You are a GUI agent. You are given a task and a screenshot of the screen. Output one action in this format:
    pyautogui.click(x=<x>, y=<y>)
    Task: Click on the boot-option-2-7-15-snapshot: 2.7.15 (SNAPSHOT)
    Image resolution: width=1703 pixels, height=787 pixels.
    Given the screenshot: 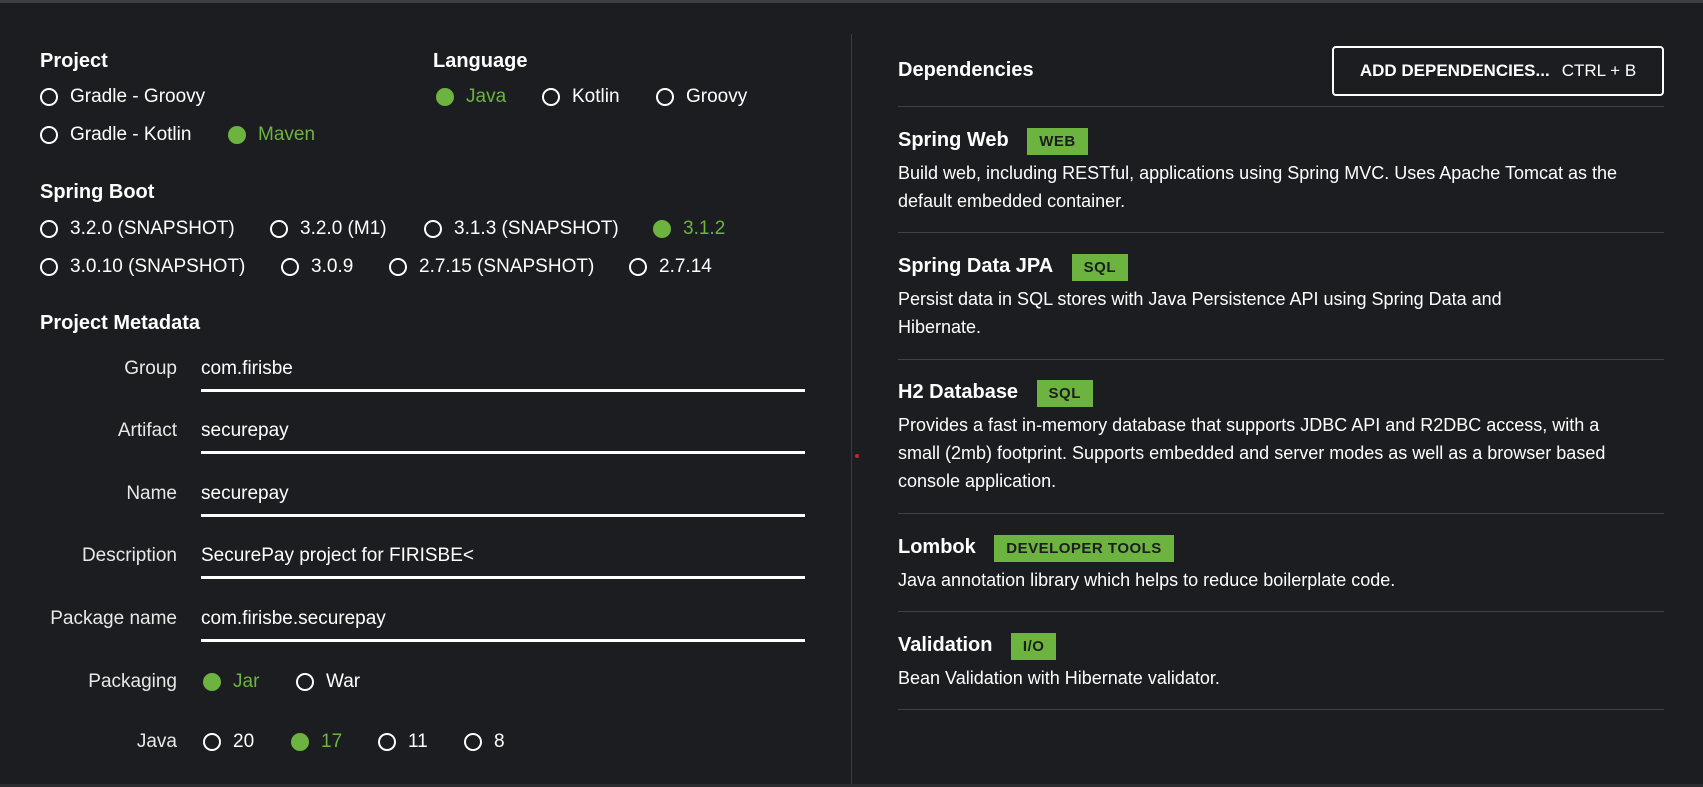 What is the action you would take?
    pyautogui.click(x=491, y=267)
    